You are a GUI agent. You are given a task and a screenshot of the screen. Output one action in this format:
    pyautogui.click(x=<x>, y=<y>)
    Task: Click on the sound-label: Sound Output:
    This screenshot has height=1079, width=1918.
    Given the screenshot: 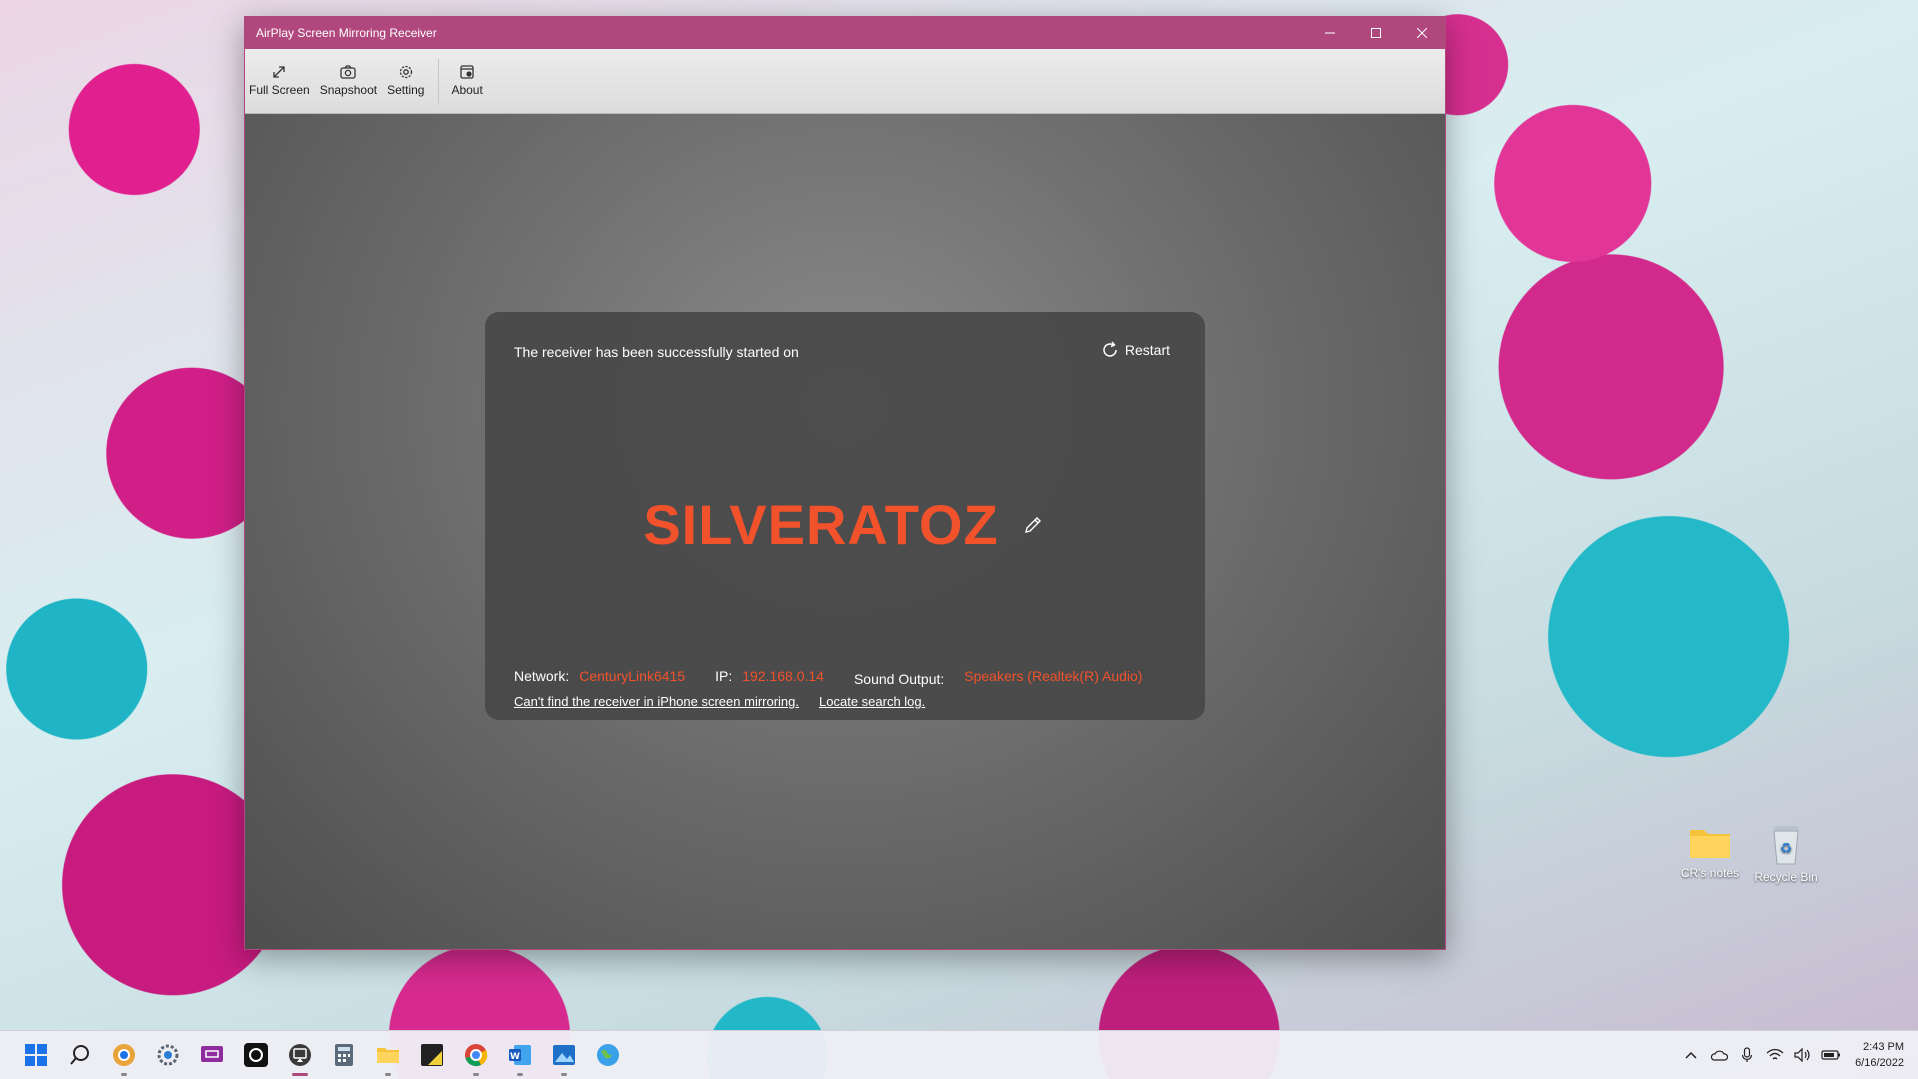 What is the action you would take?
    pyautogui.click(x=899, y=679)
    